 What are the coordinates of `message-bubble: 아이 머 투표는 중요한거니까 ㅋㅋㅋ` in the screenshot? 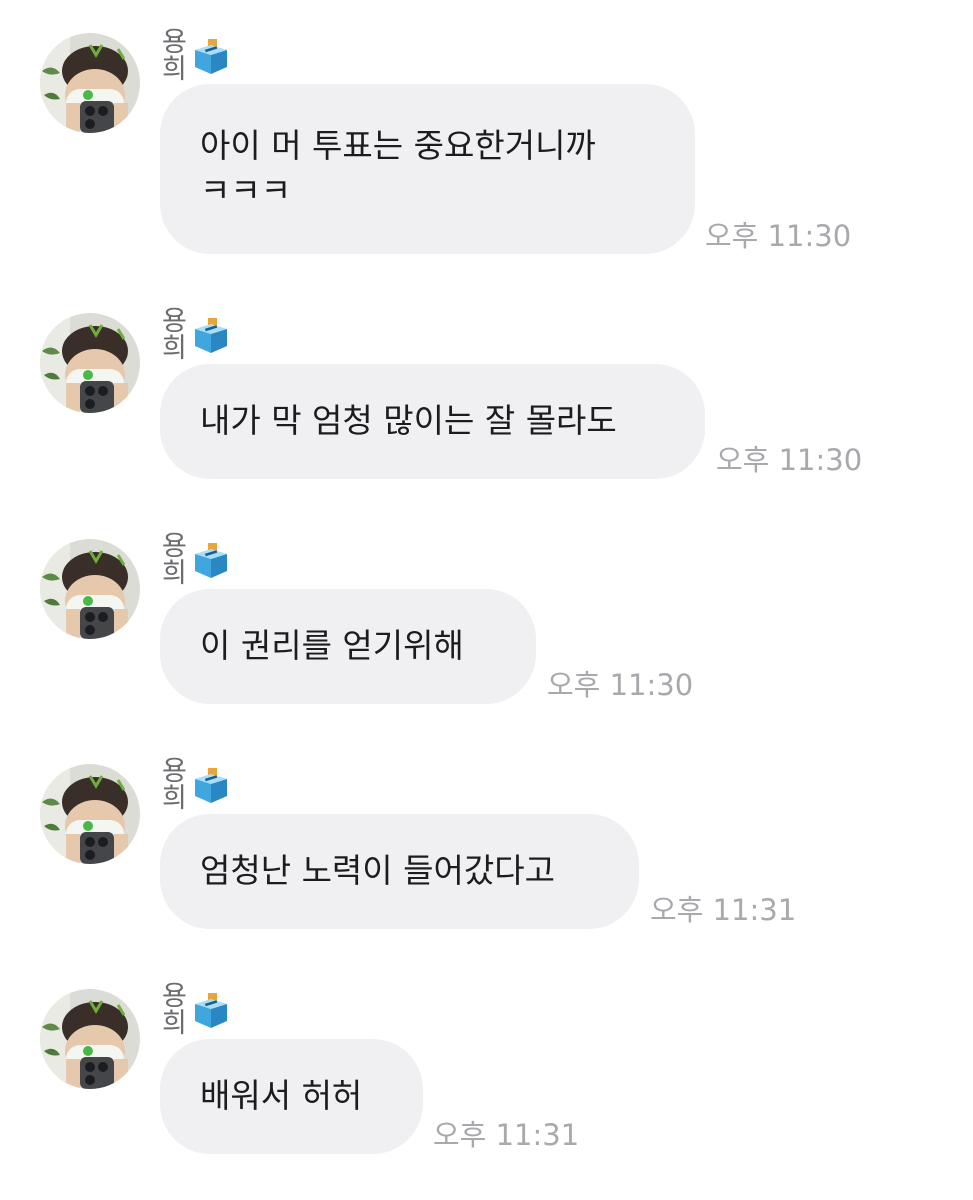 It's located at (427, 169).